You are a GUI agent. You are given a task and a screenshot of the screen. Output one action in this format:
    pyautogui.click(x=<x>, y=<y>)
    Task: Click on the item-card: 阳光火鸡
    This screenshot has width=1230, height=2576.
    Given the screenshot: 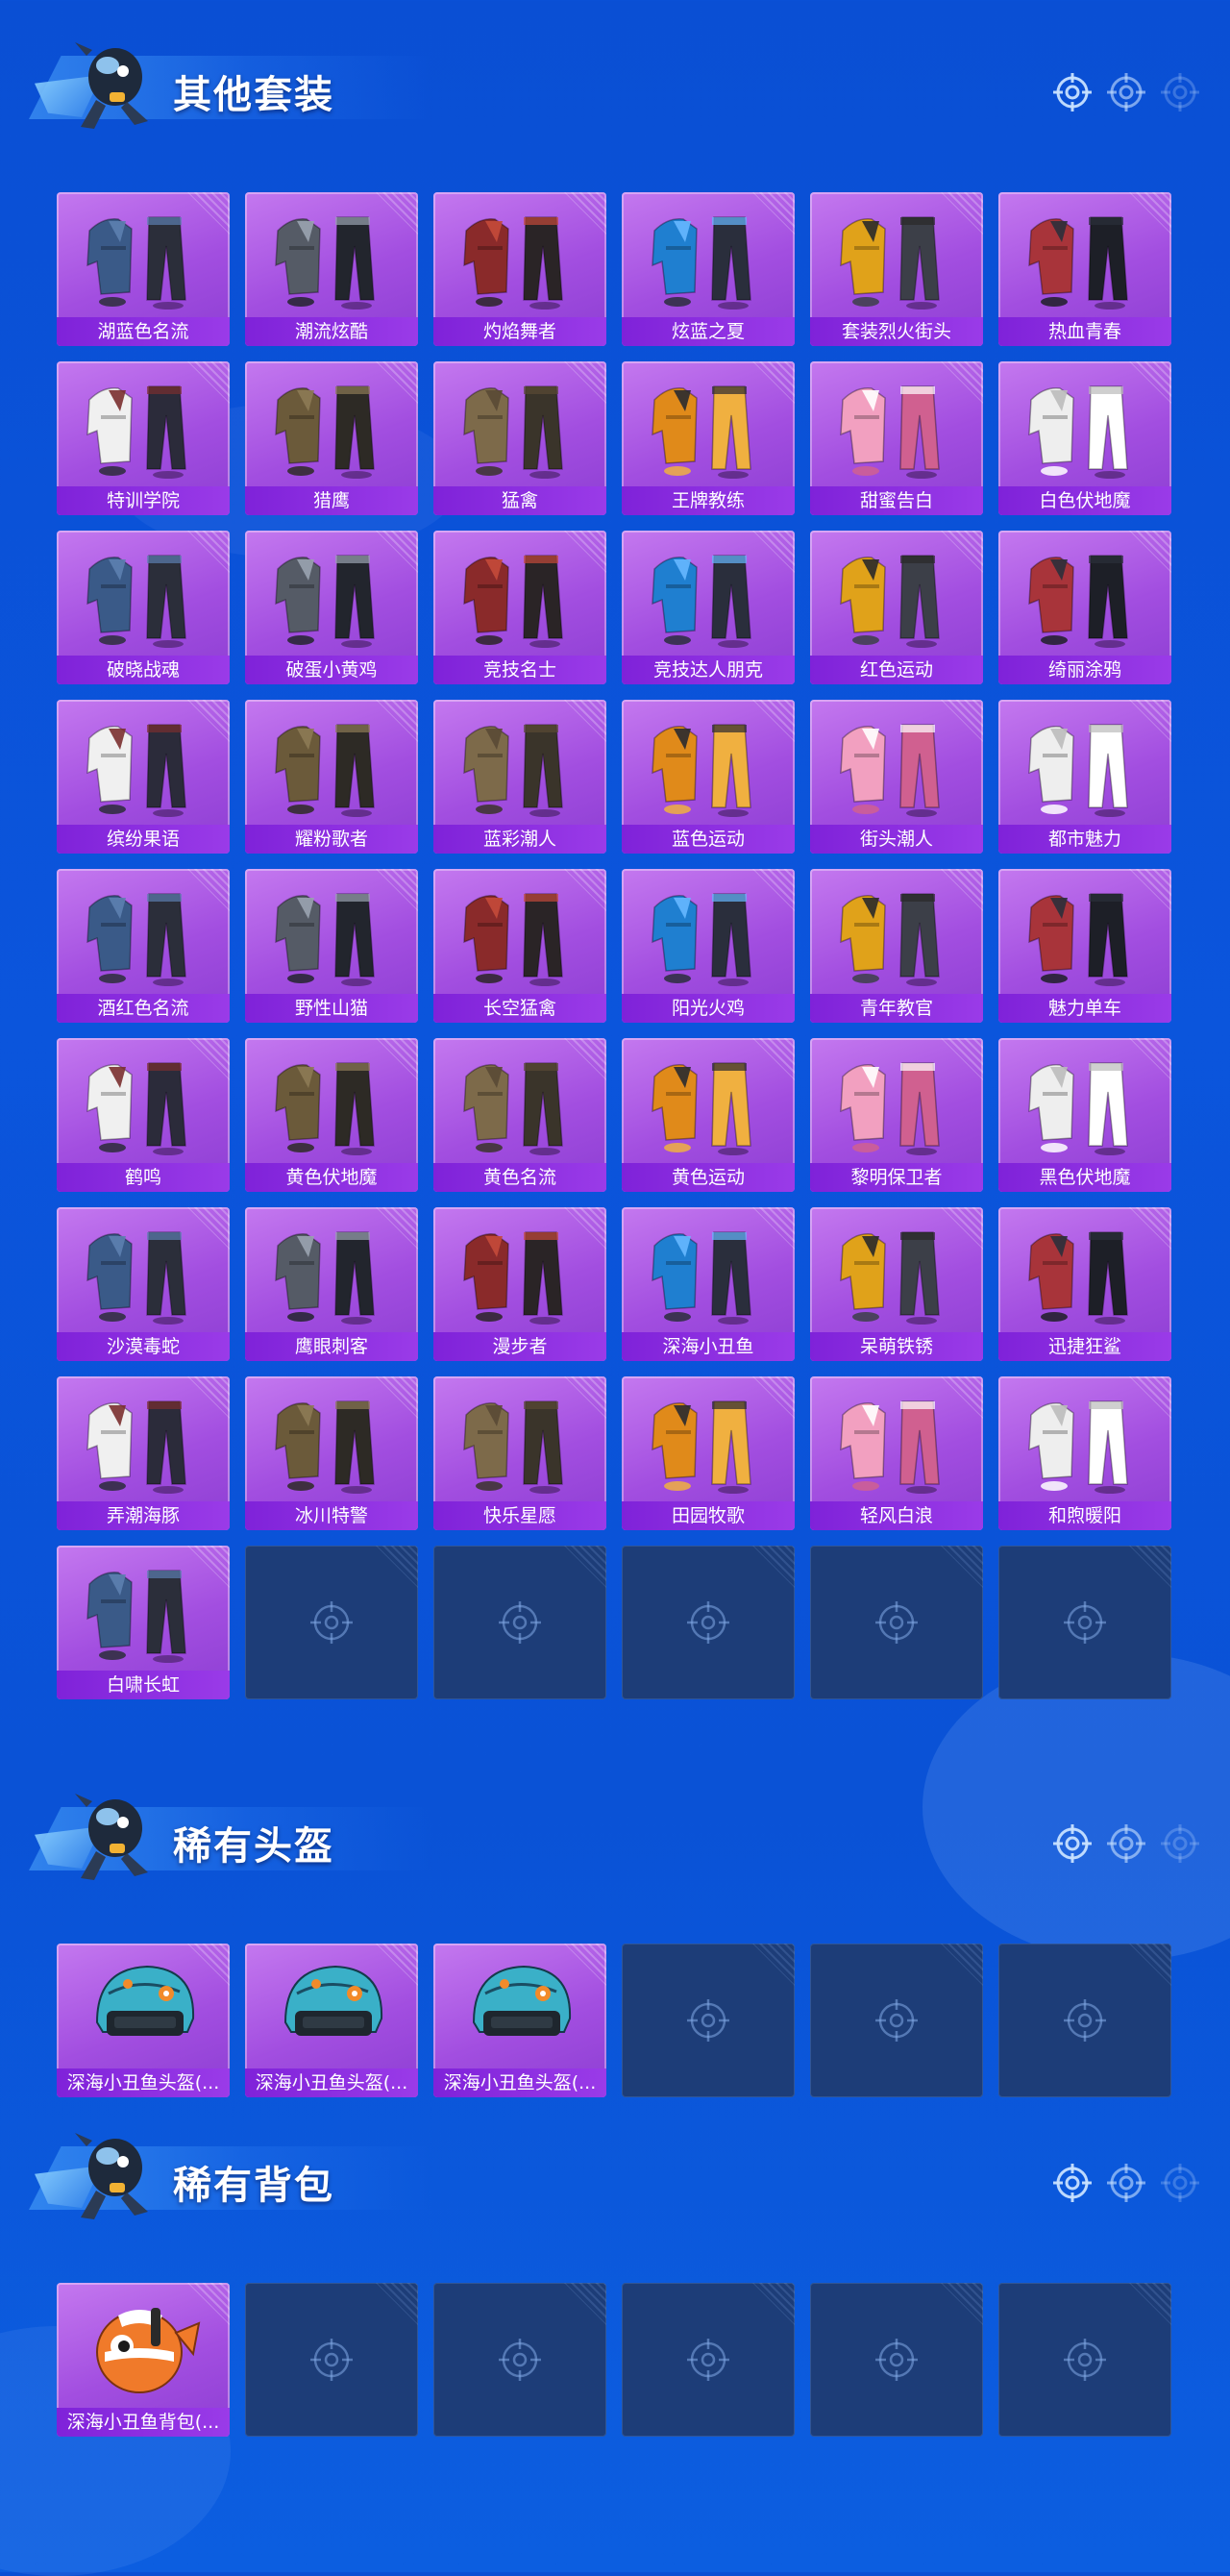 What is the action you would take?
    pyautogui.click(x=709, y=946)
    